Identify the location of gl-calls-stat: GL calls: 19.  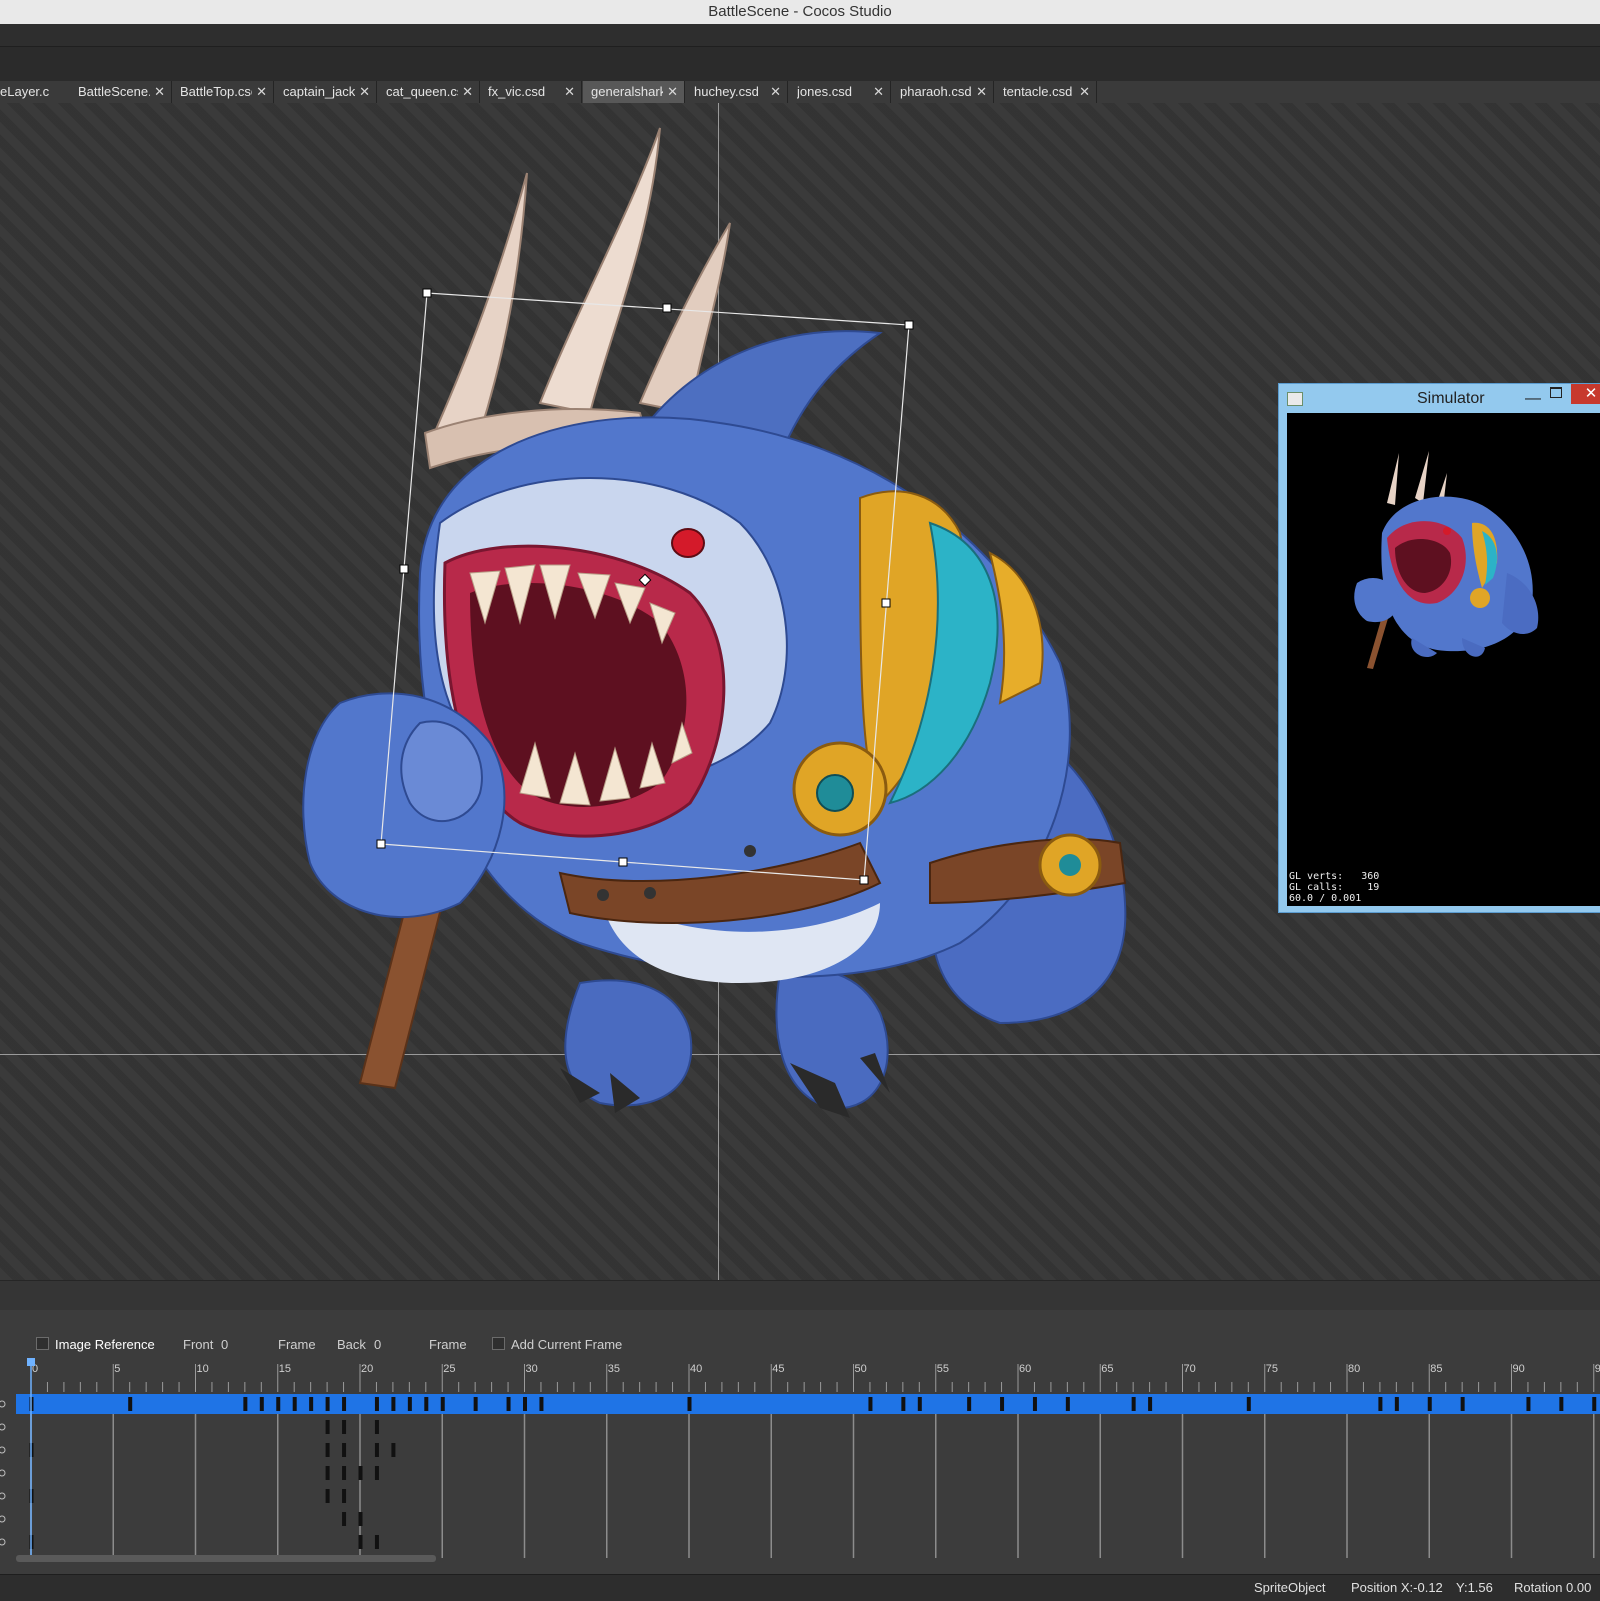
(1334, 887).